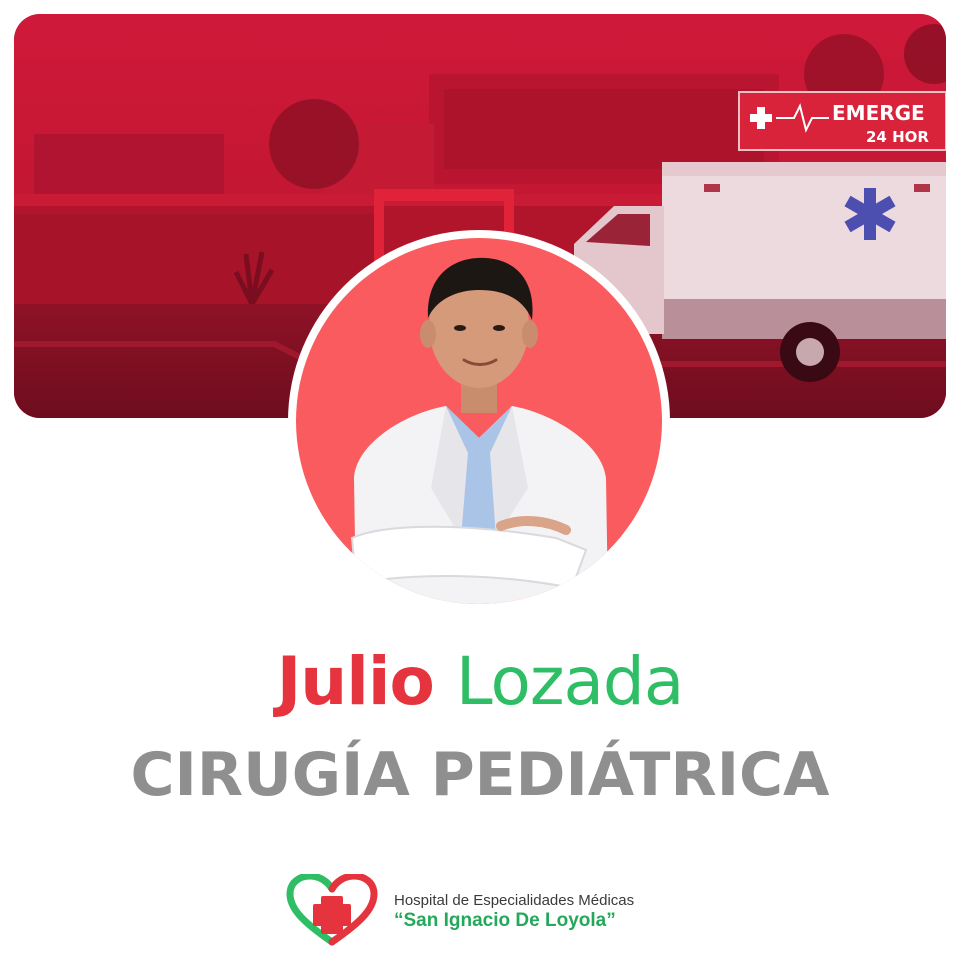 The image size is (960, 960). Describe the element at coordinates (355, 681) in the screenshot. I see `doctor-first-name: Julio` at that location.